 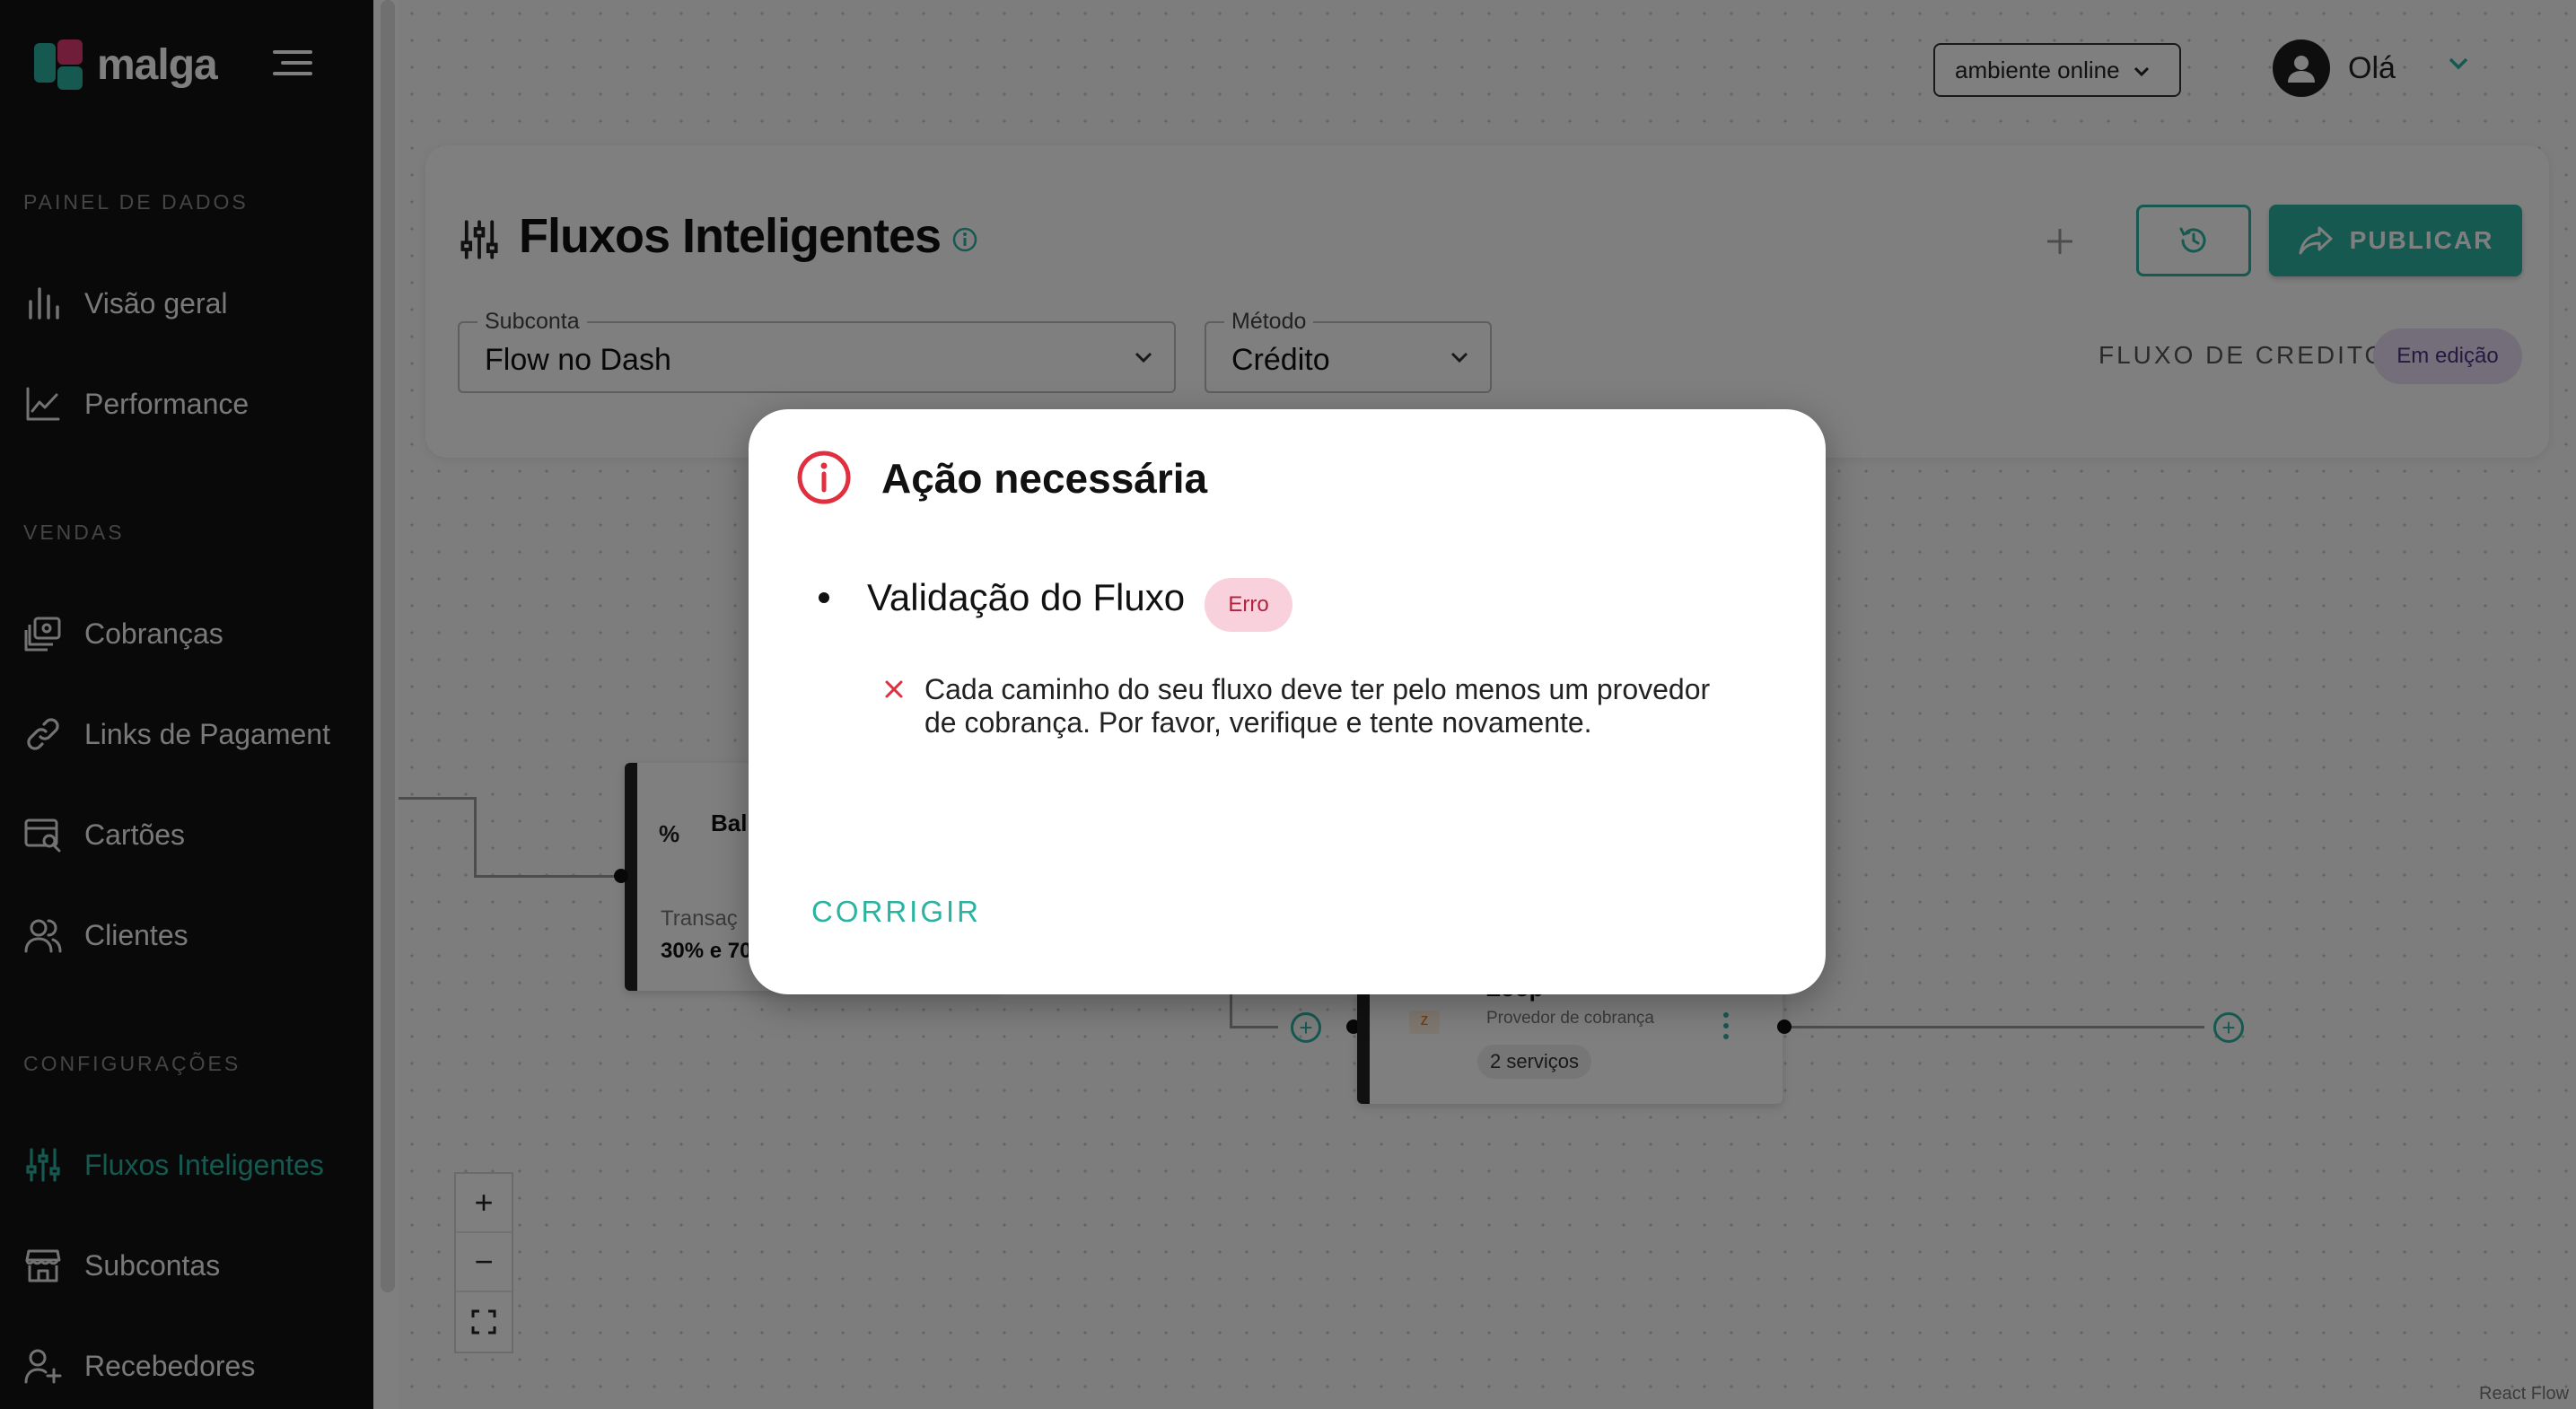 I want to click on alert-info-icon, so click(x=824, y=480).